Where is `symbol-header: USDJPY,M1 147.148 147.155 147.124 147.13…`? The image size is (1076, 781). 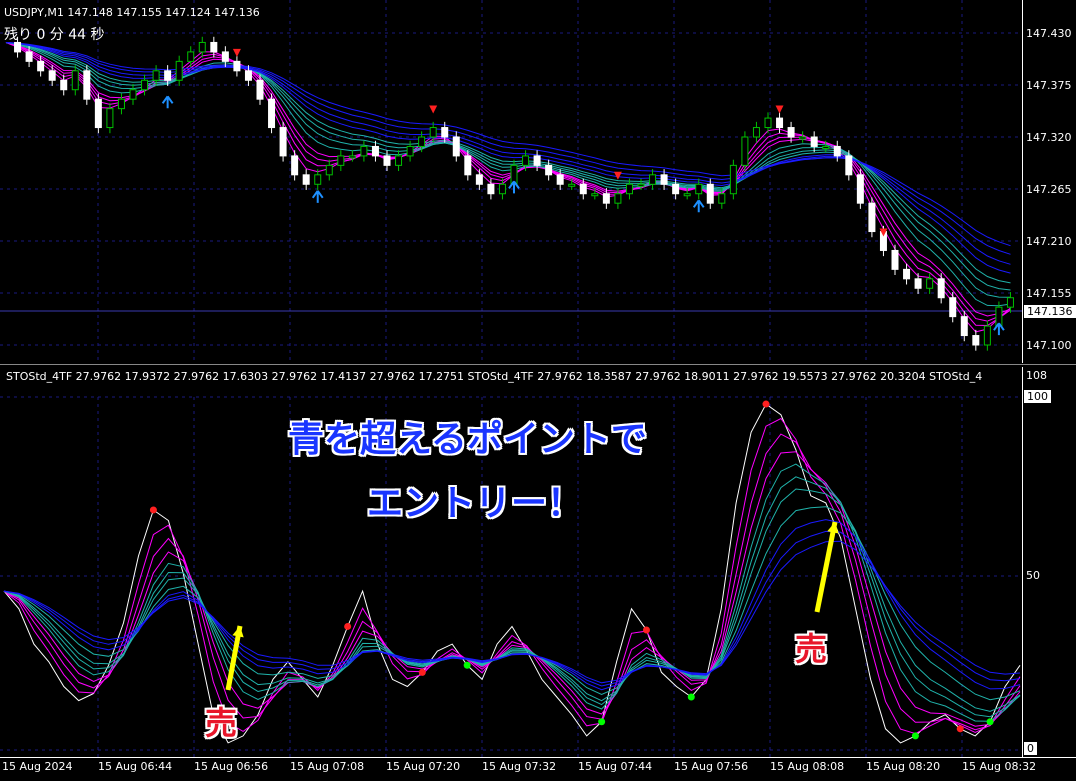
symbol-header: USDJPY,M1 147.148 147.155 147.124 147.13… is located at coordinates (132, 12).